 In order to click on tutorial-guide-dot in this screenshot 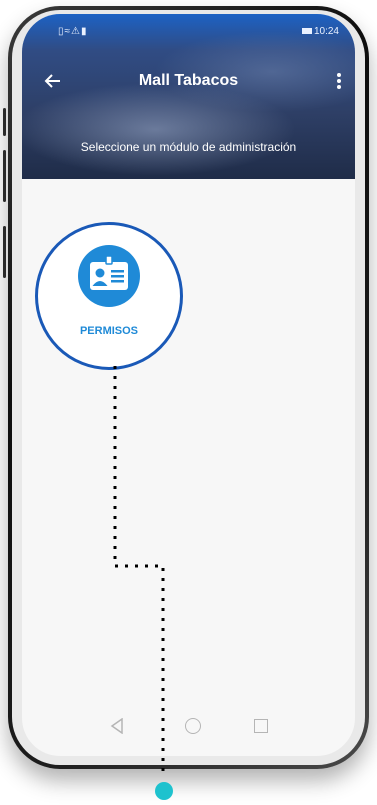, I will do `click(164, 791)`.